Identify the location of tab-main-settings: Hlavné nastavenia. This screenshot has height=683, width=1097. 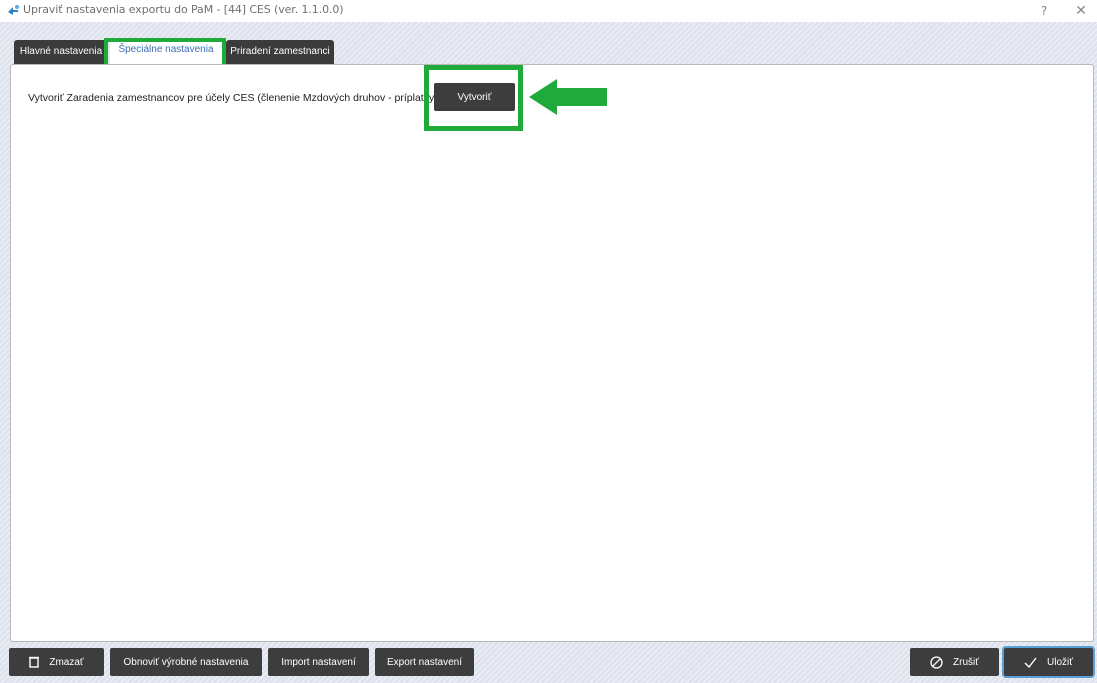
(61, 52).